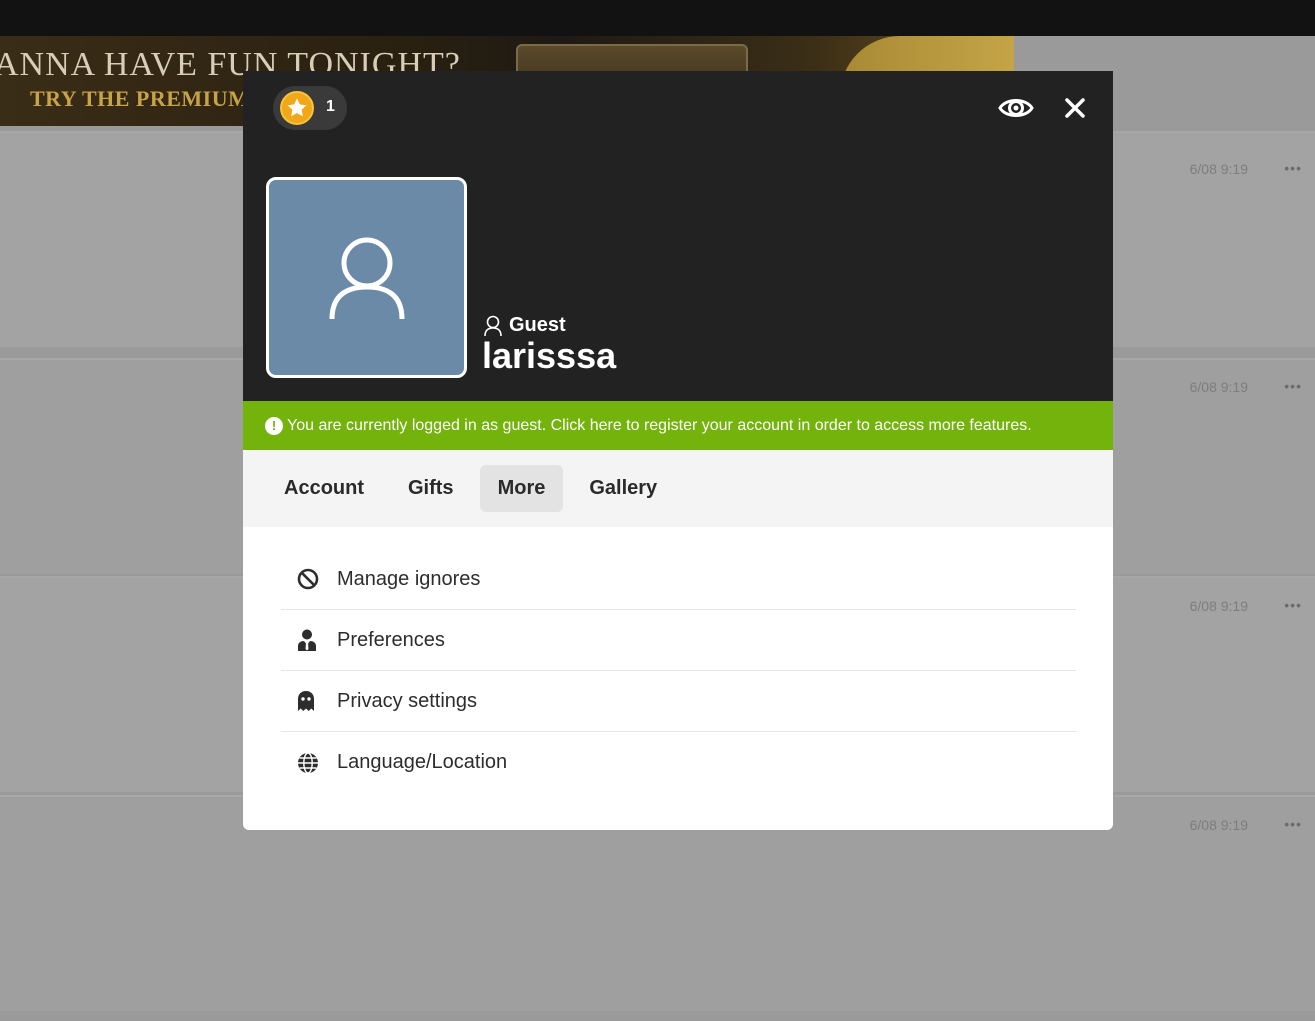  Describe the element at coordinates (623, 488) in the screenshot. I see `tab-gallery: Gallery` at that location.